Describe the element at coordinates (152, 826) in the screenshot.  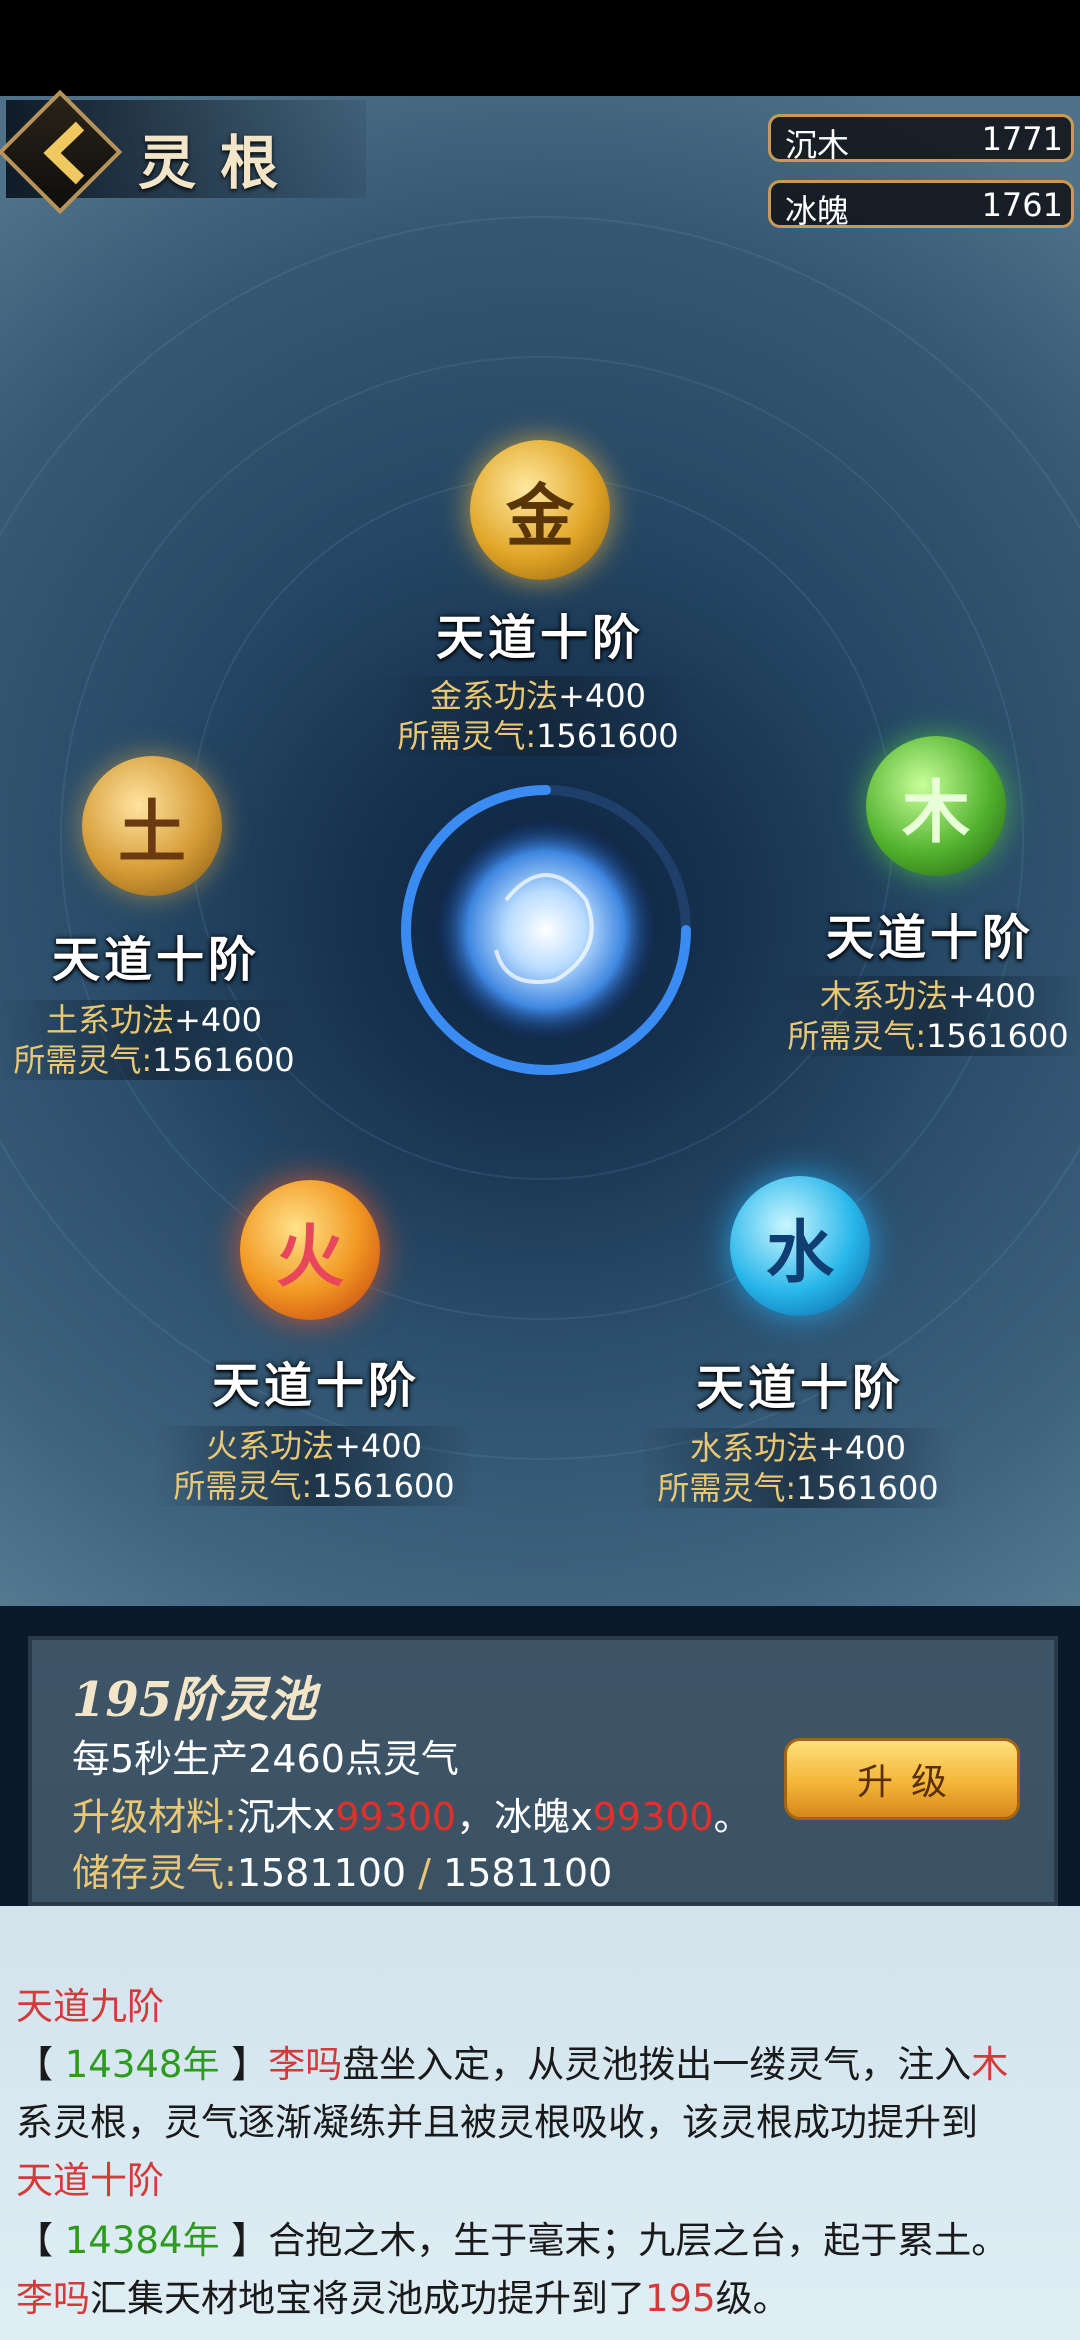
I see `earth-root-orb: 土` at that location.